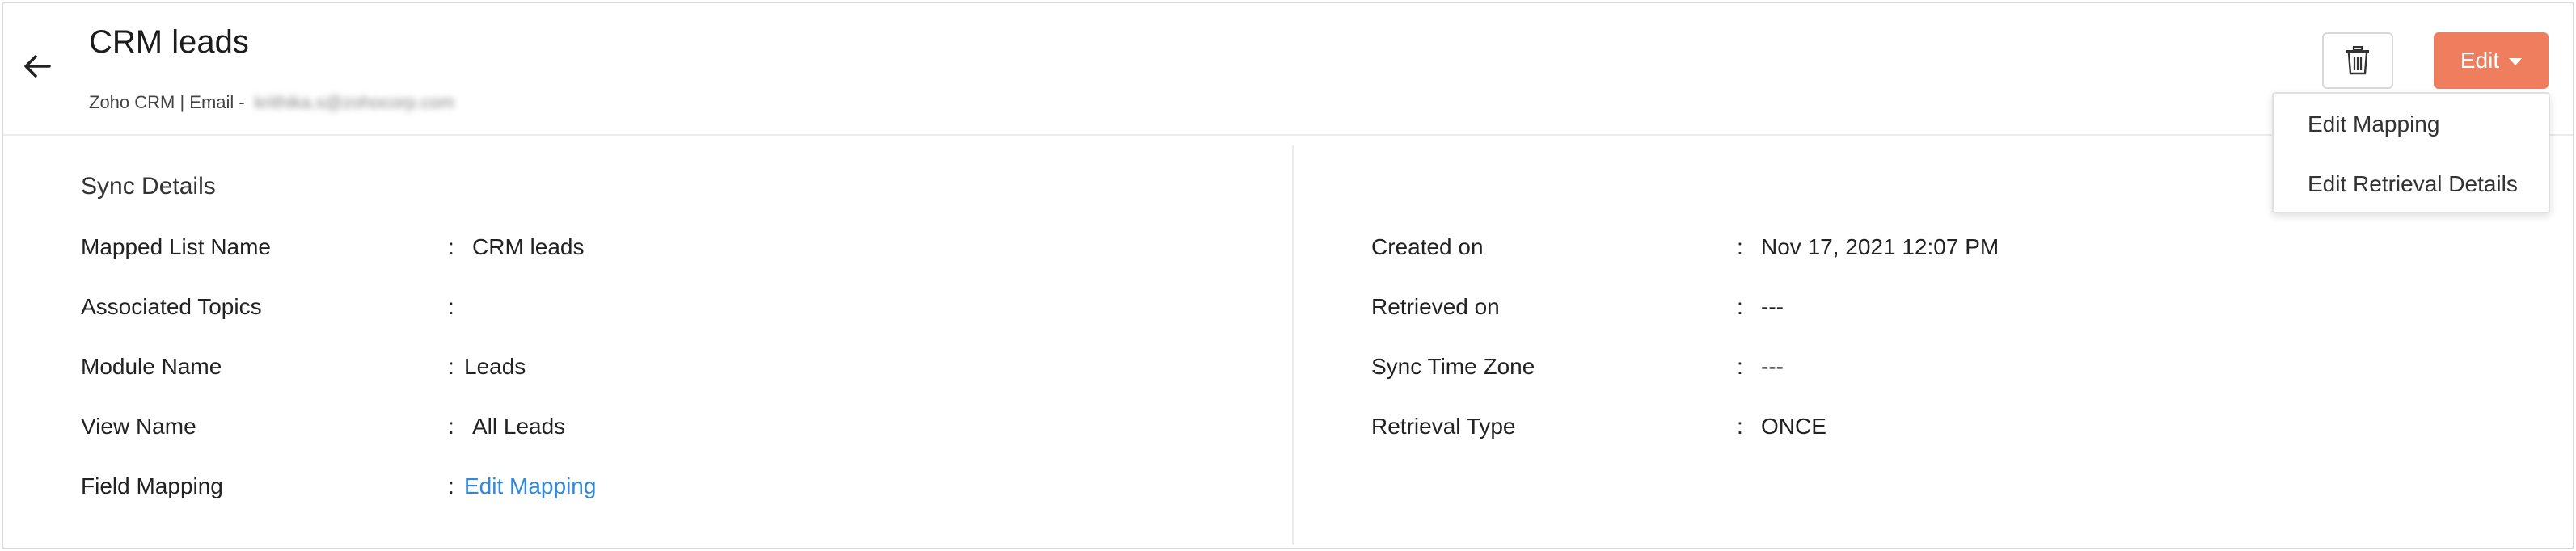 This screenshot has width=2576, height=551. Describe the element at coordinates (171, 306) in the screenshot. I see `detail-label: Associated Topics` at that location.